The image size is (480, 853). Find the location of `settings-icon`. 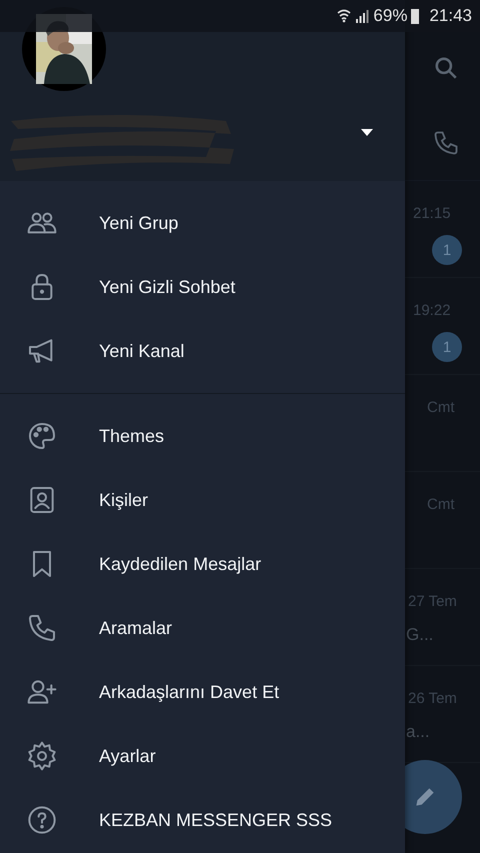

settings-icon is located at coordinates (42, 756).